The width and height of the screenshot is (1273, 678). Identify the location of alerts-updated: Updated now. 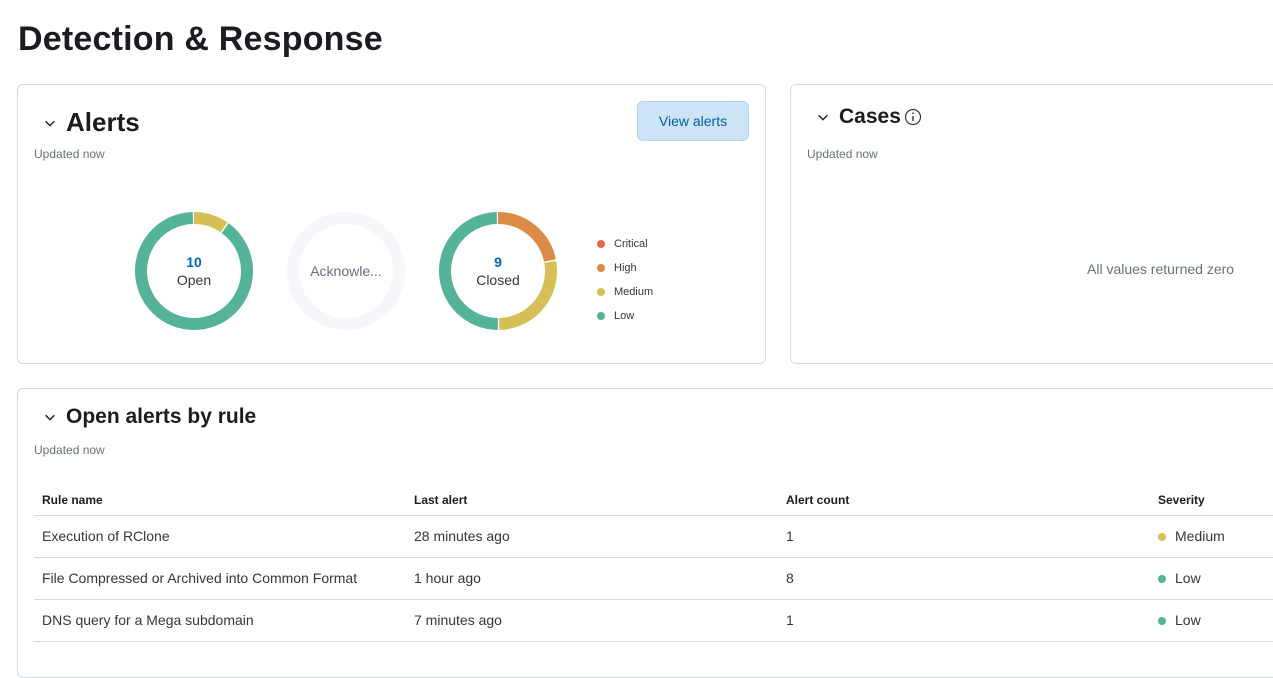
(69, 154).